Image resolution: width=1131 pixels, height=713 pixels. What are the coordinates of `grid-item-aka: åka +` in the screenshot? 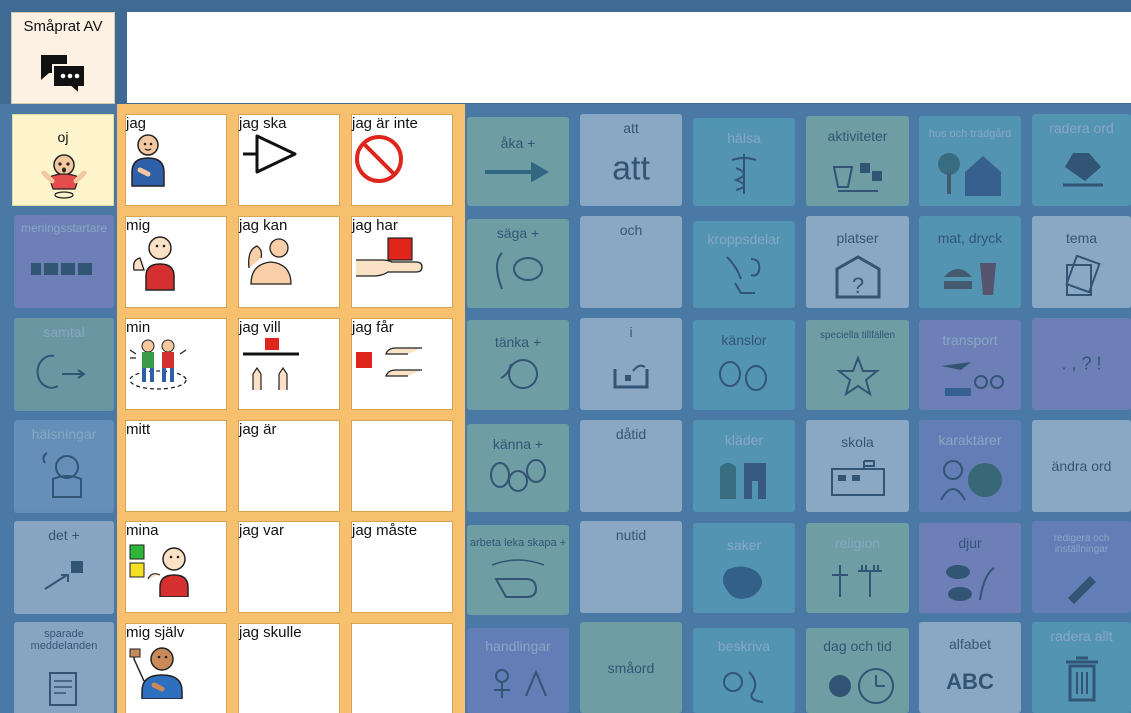 It's located at (518, 161).